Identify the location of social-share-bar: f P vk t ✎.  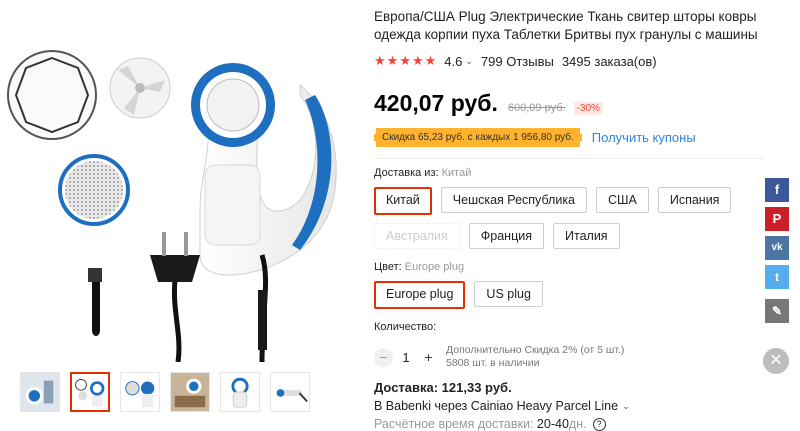
(777, 253).